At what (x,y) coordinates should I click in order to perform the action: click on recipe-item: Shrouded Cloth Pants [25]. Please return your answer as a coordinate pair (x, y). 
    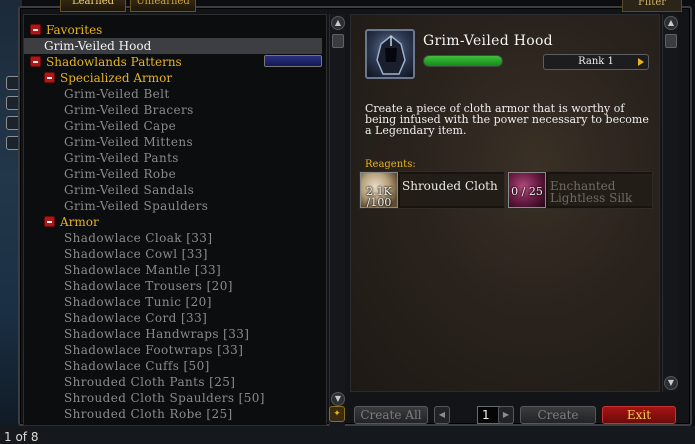
    Looking at the image, I should click on (149, 382).